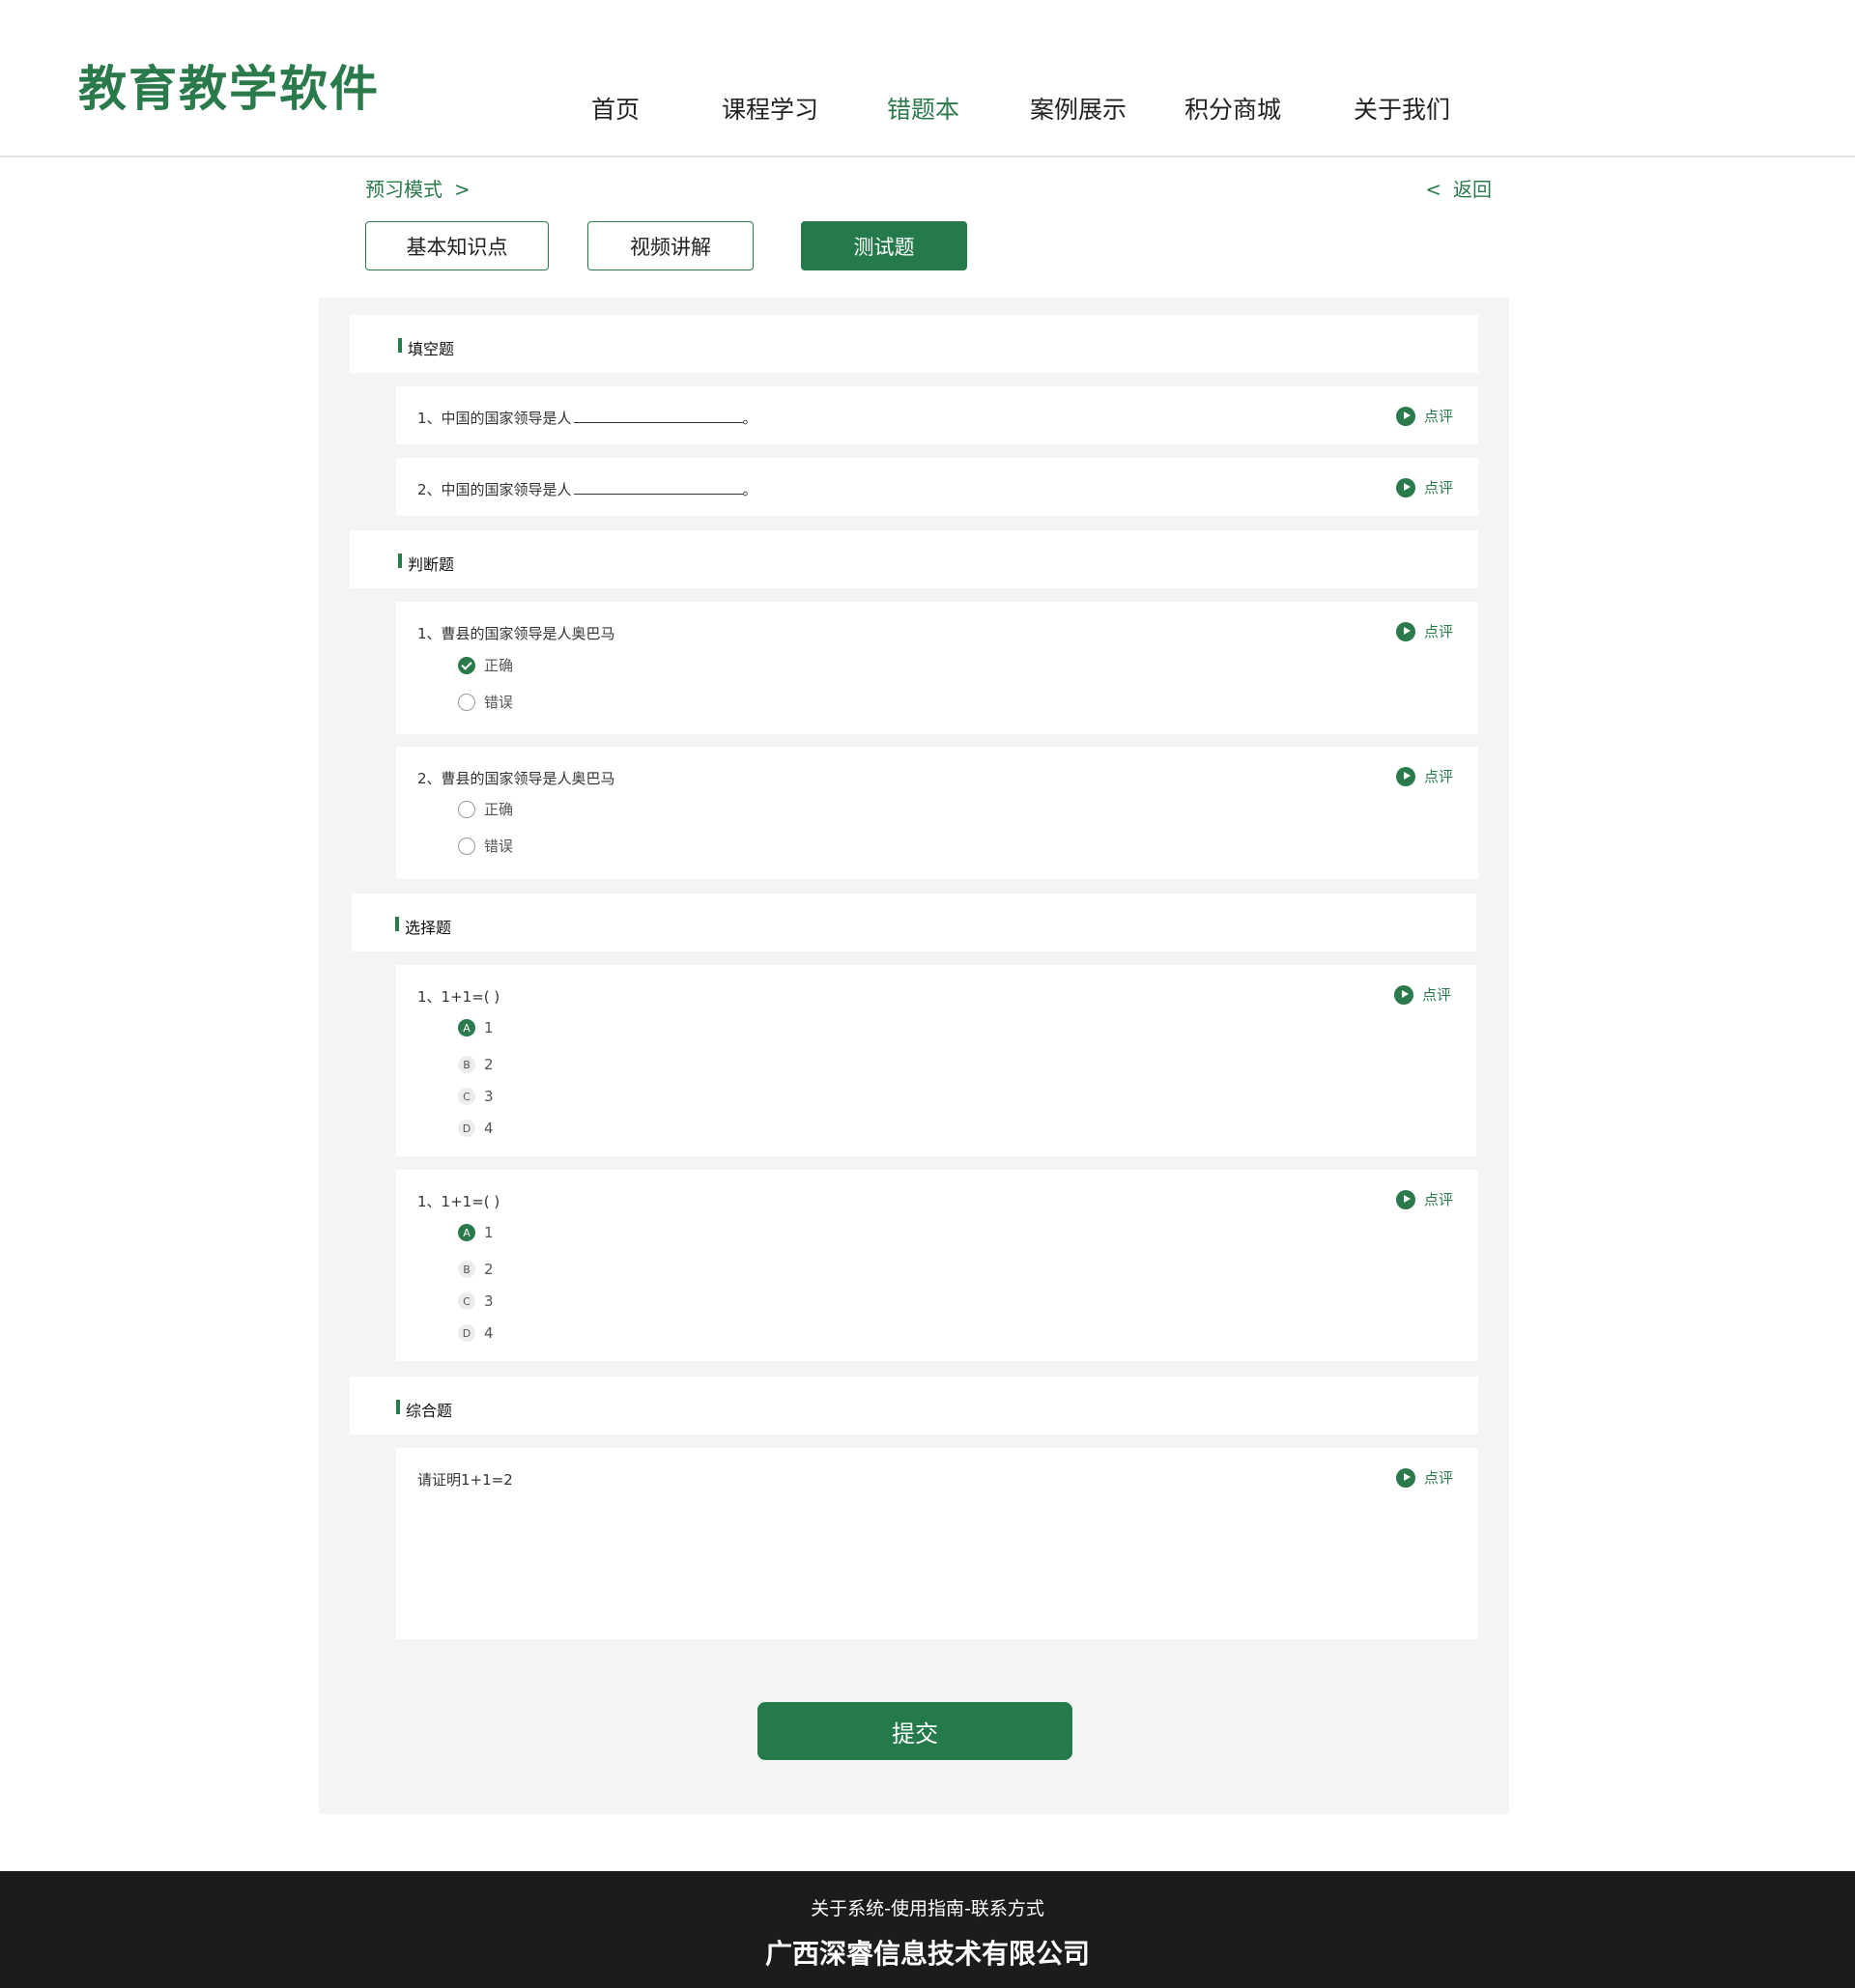 This screenshot has height=1988, width=1855. What do you see at coordinates (770, 108) in the screenshot?
I see `nav-course-study: 课程学习` at bounding box center [770, 108].